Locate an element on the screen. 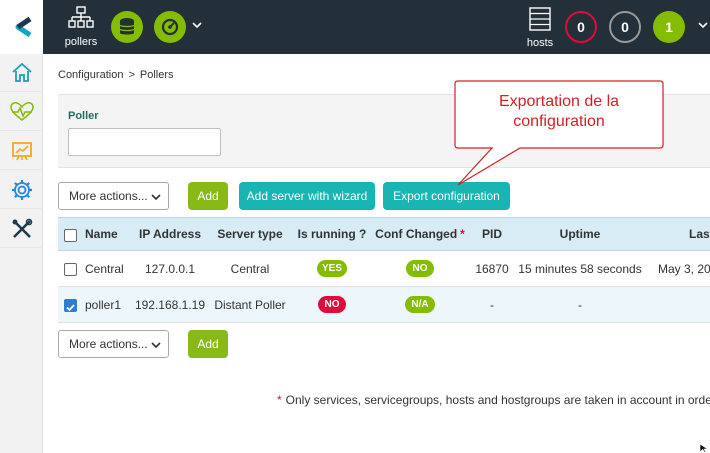 Image resolution: width=710 pixels, height=453 pixels. conf-changed-cell: NO is located at coordinates (420, 268).